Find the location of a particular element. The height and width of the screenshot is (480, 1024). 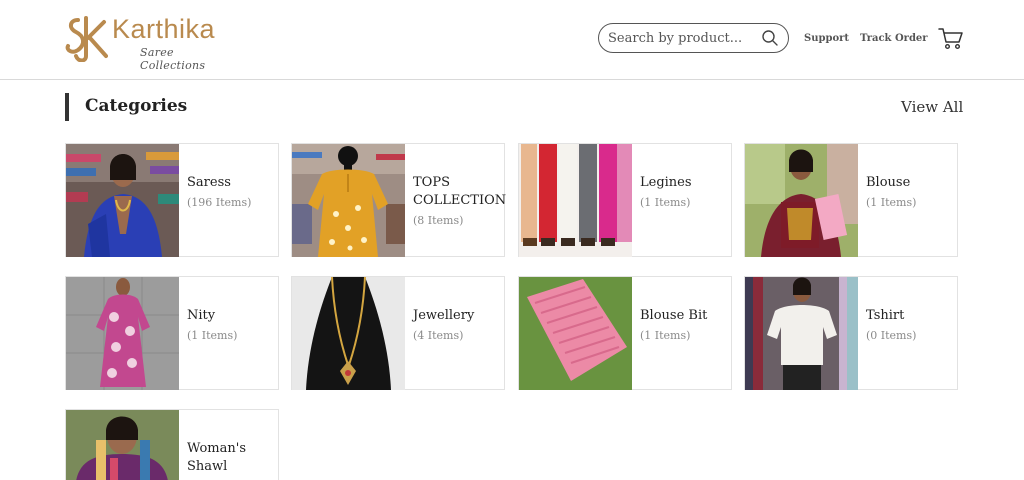

category-name: Nity is located at coordinates (201, 315).